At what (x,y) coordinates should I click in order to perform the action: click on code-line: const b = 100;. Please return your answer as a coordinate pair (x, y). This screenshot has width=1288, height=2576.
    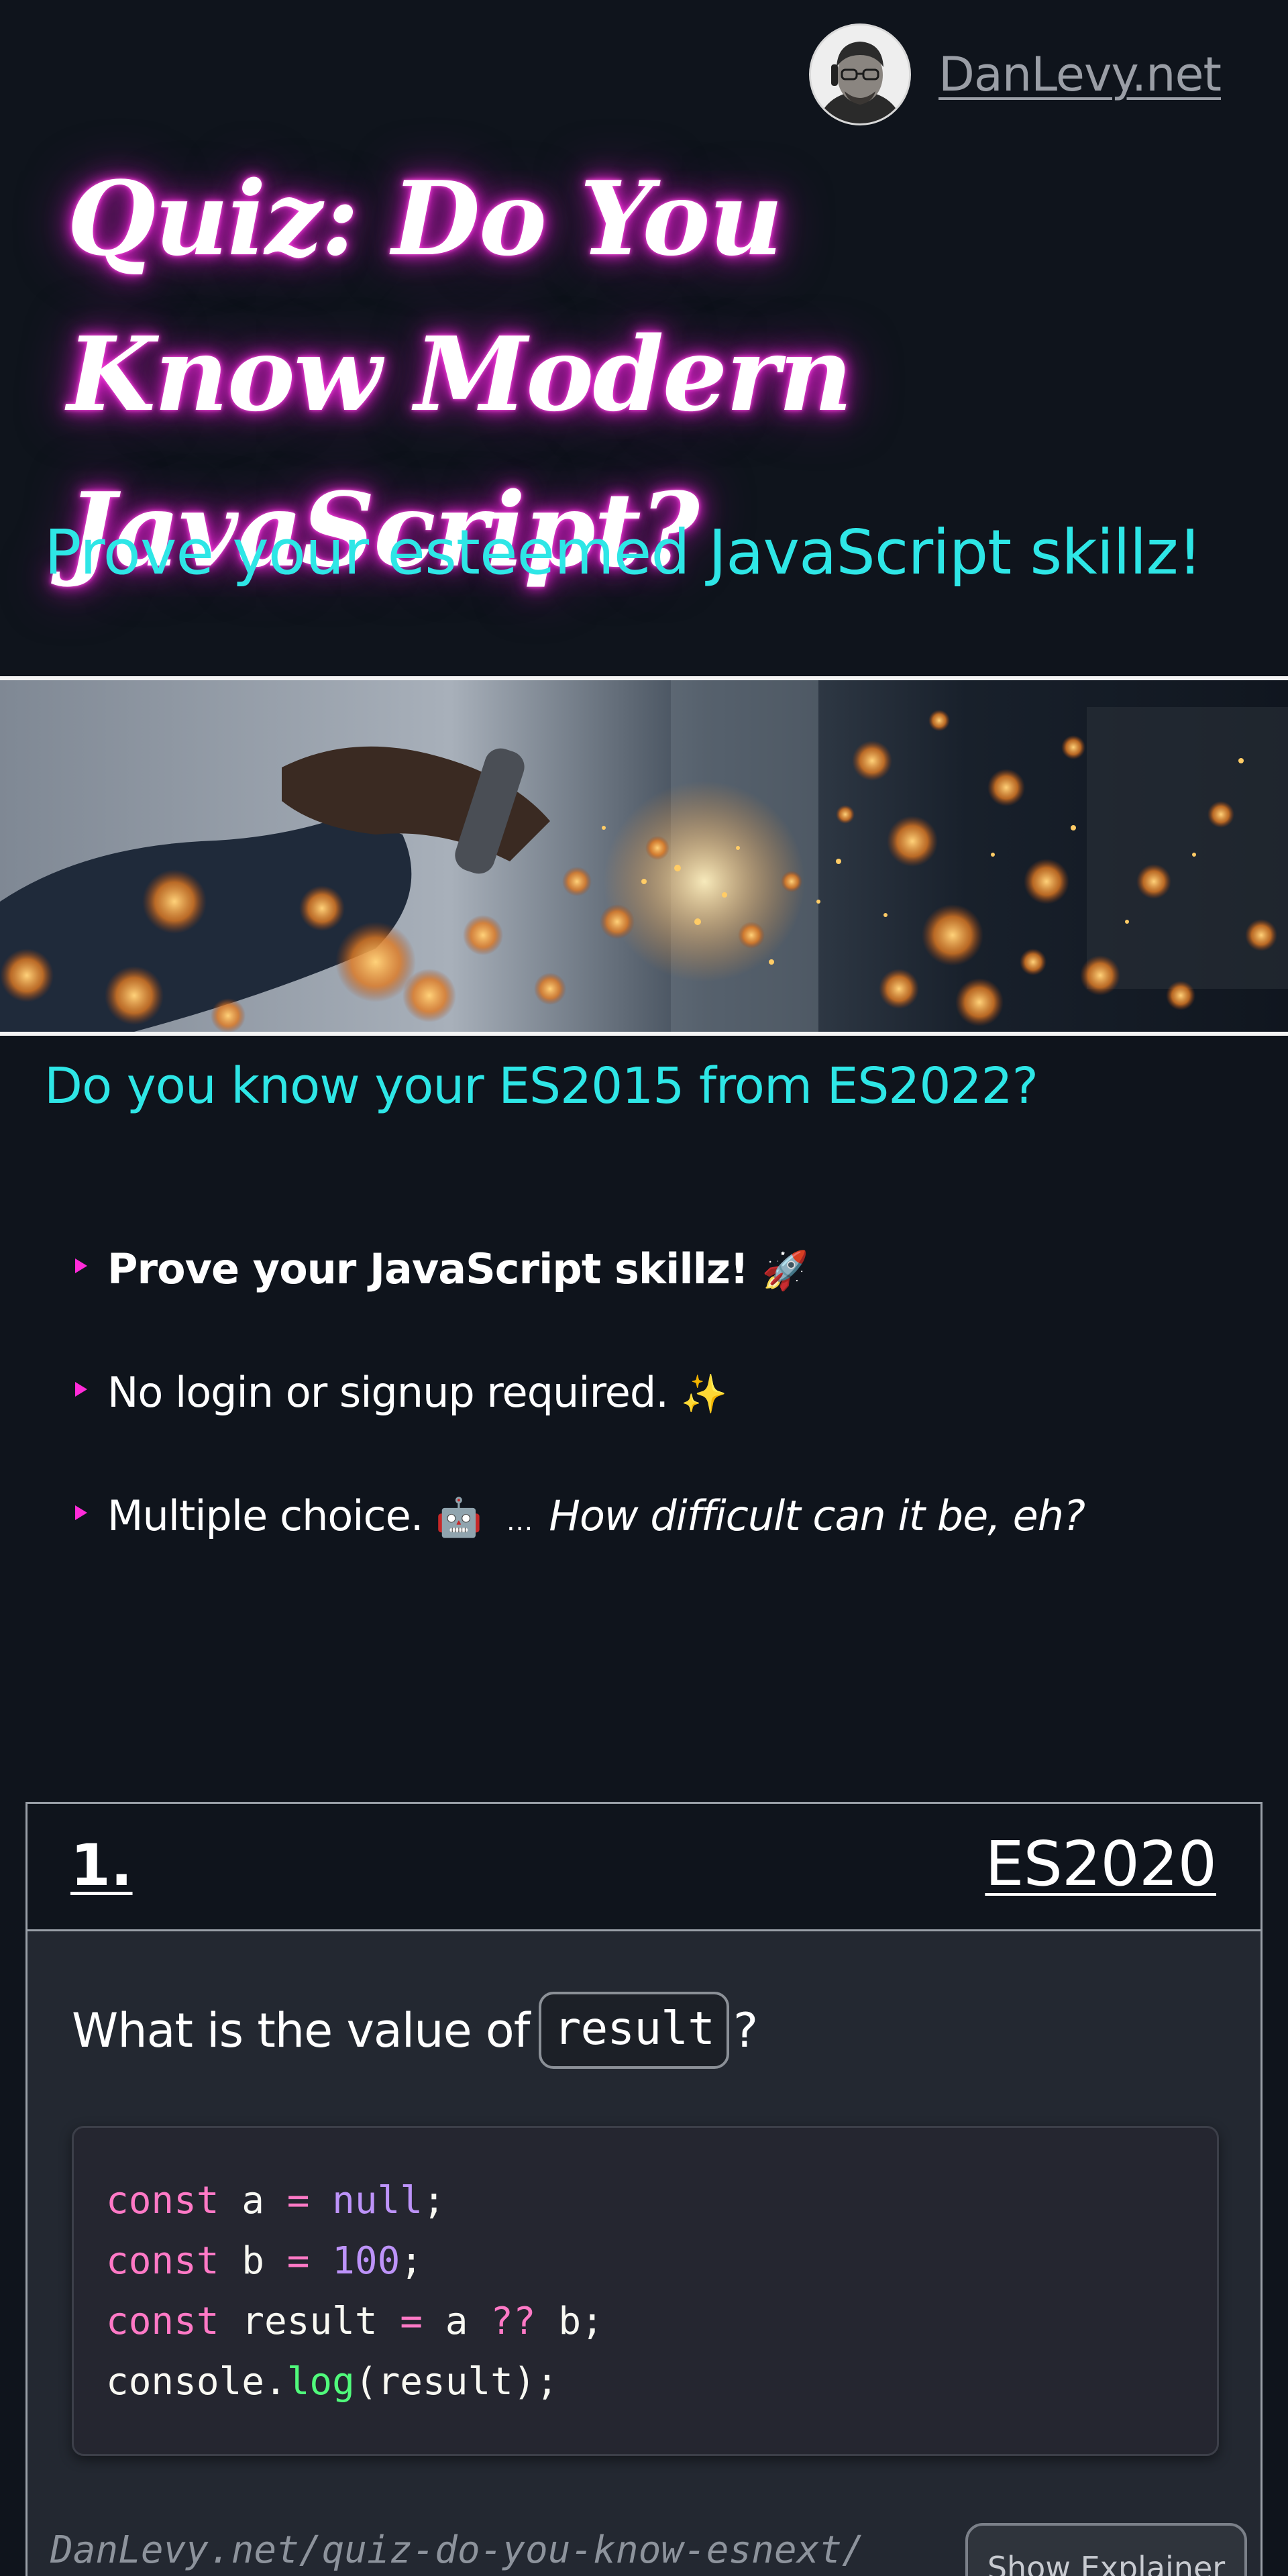
    Looking at the image, I should click on (264, 2261).